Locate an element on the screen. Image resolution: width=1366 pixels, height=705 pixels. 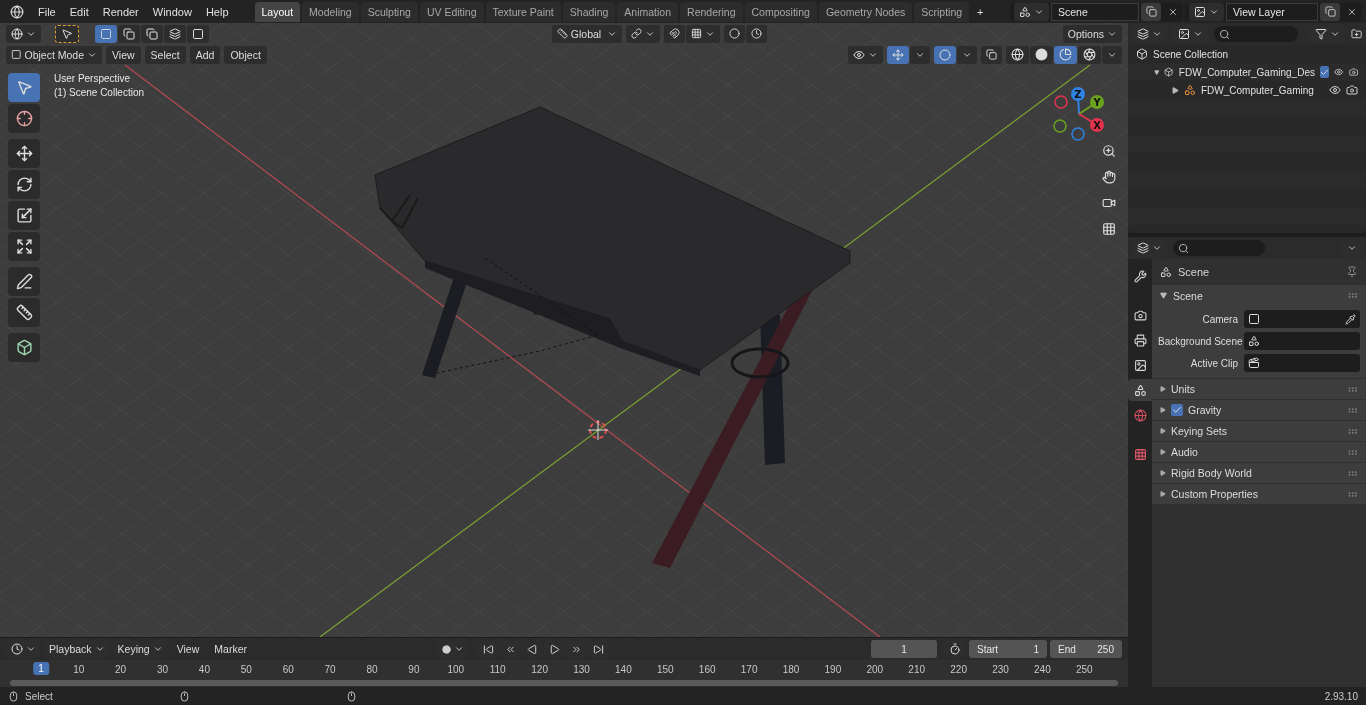
menu-item: Edit is located at coordinates (79, 11).